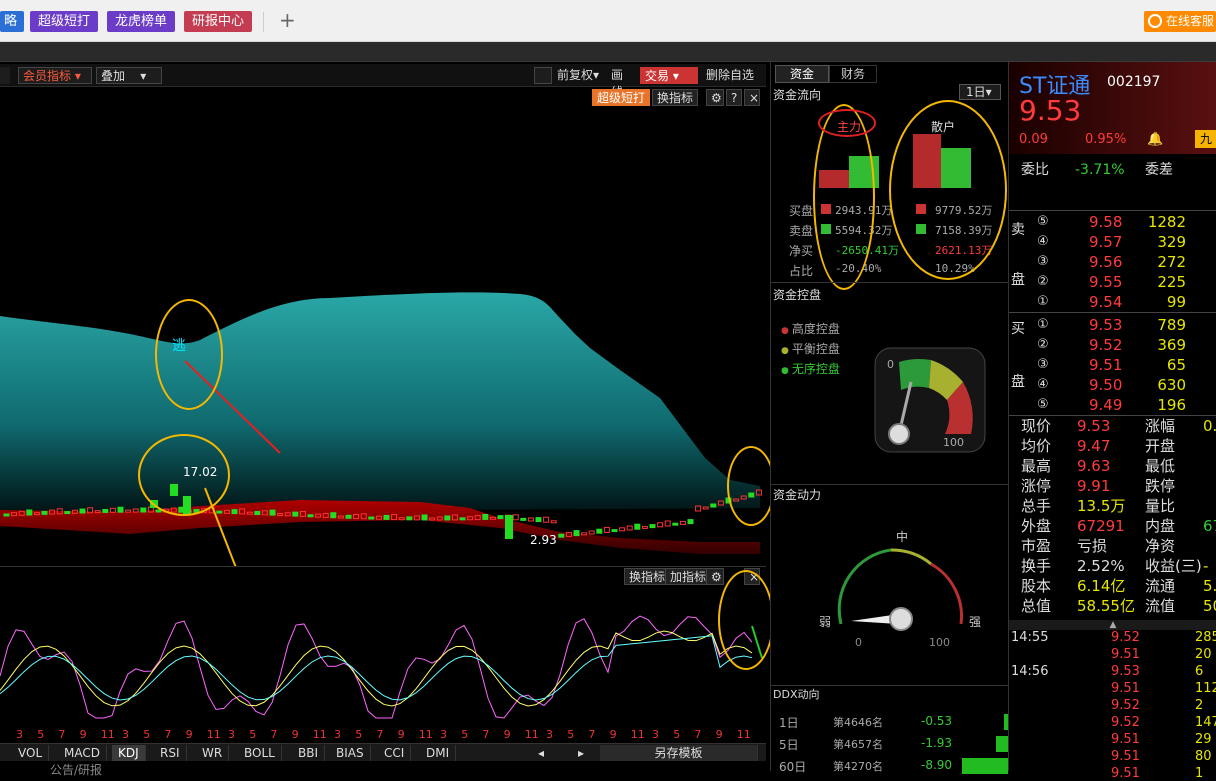 The image size is (1216, 781). I want to click on tab-fund: 资金, so click(802, 74).